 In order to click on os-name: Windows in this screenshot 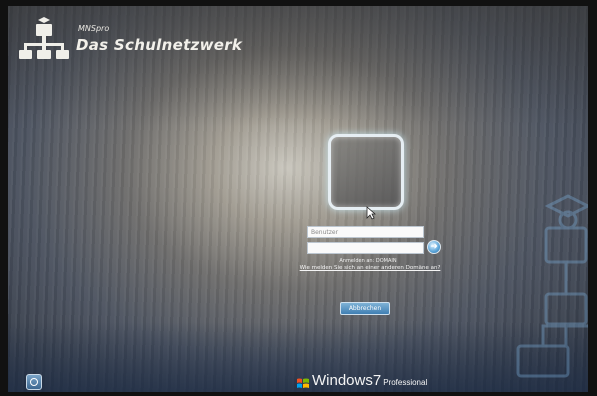, I will do `click(342, 380)`.